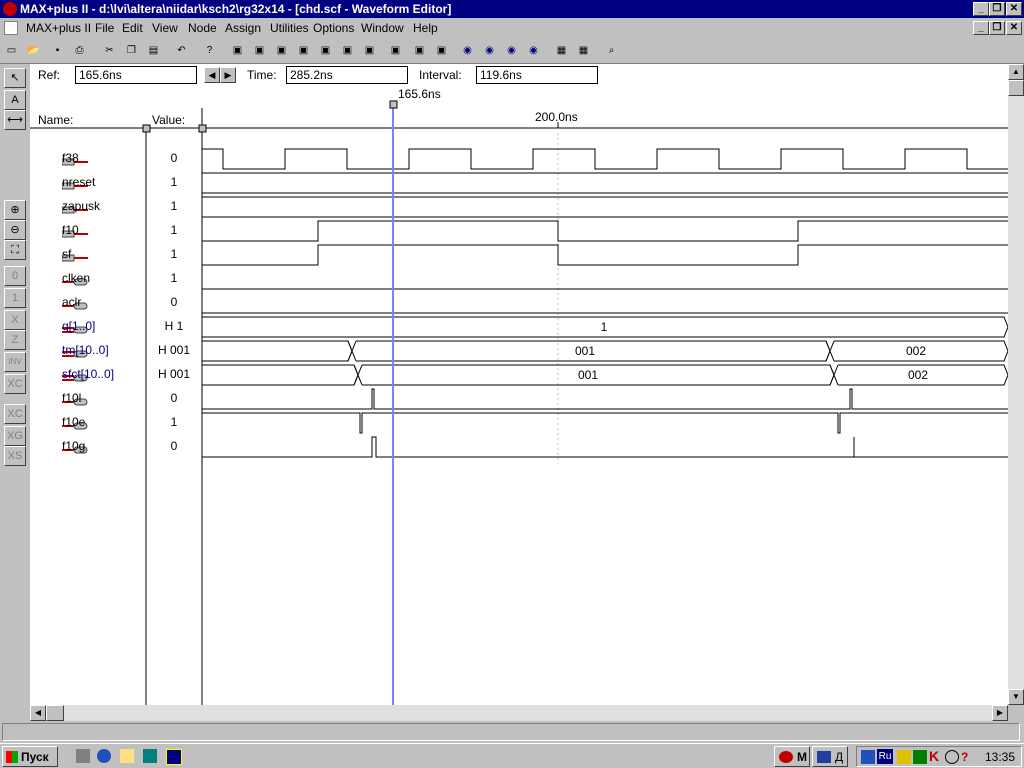 This screenshot has width=1024, height=768. I want to click on menu-node: Node, so click(202, 28).